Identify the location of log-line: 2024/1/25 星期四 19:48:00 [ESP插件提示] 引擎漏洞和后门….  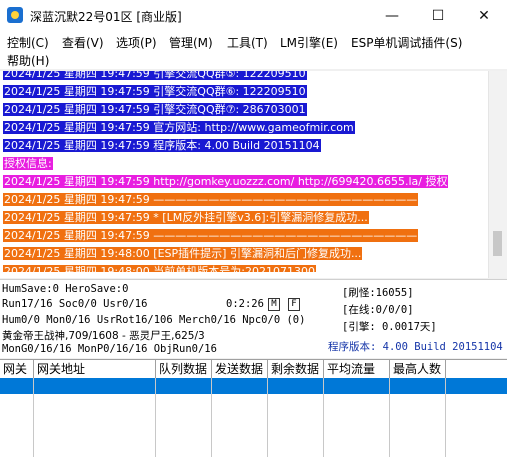
(245, 254).